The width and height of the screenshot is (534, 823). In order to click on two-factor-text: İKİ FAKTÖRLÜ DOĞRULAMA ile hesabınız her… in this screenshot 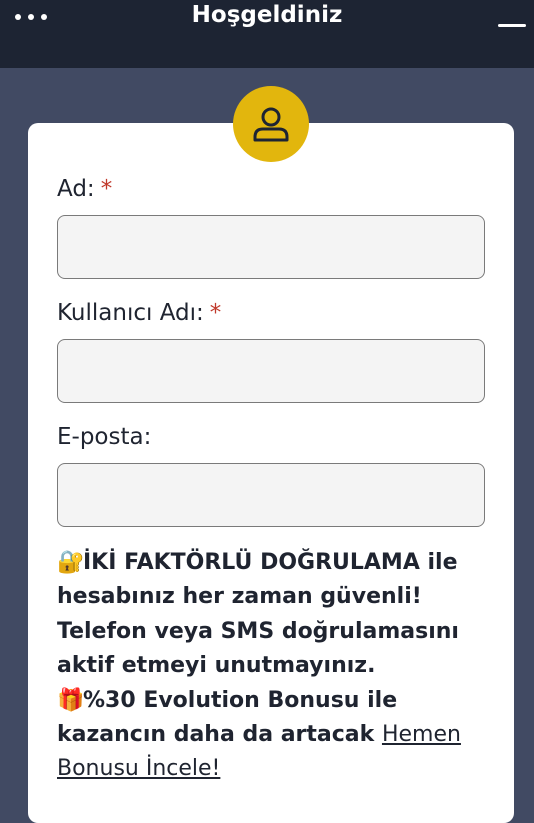, I will do `click(258, 614)`.